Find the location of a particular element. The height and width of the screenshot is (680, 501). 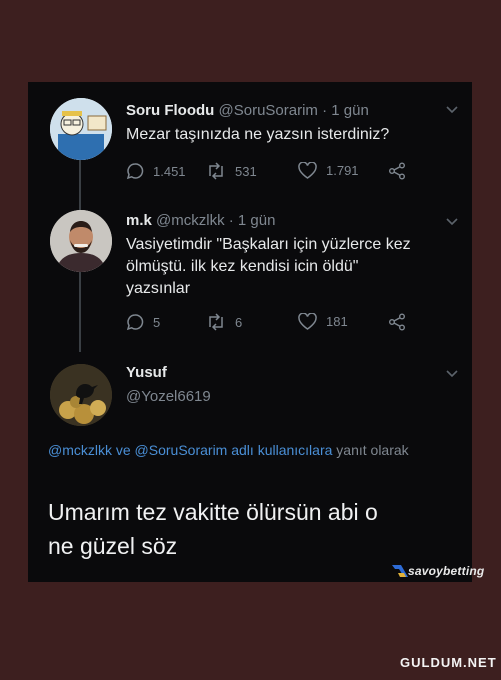

tweet-text-line: yazsınlar is located at coordinates (158, 288).